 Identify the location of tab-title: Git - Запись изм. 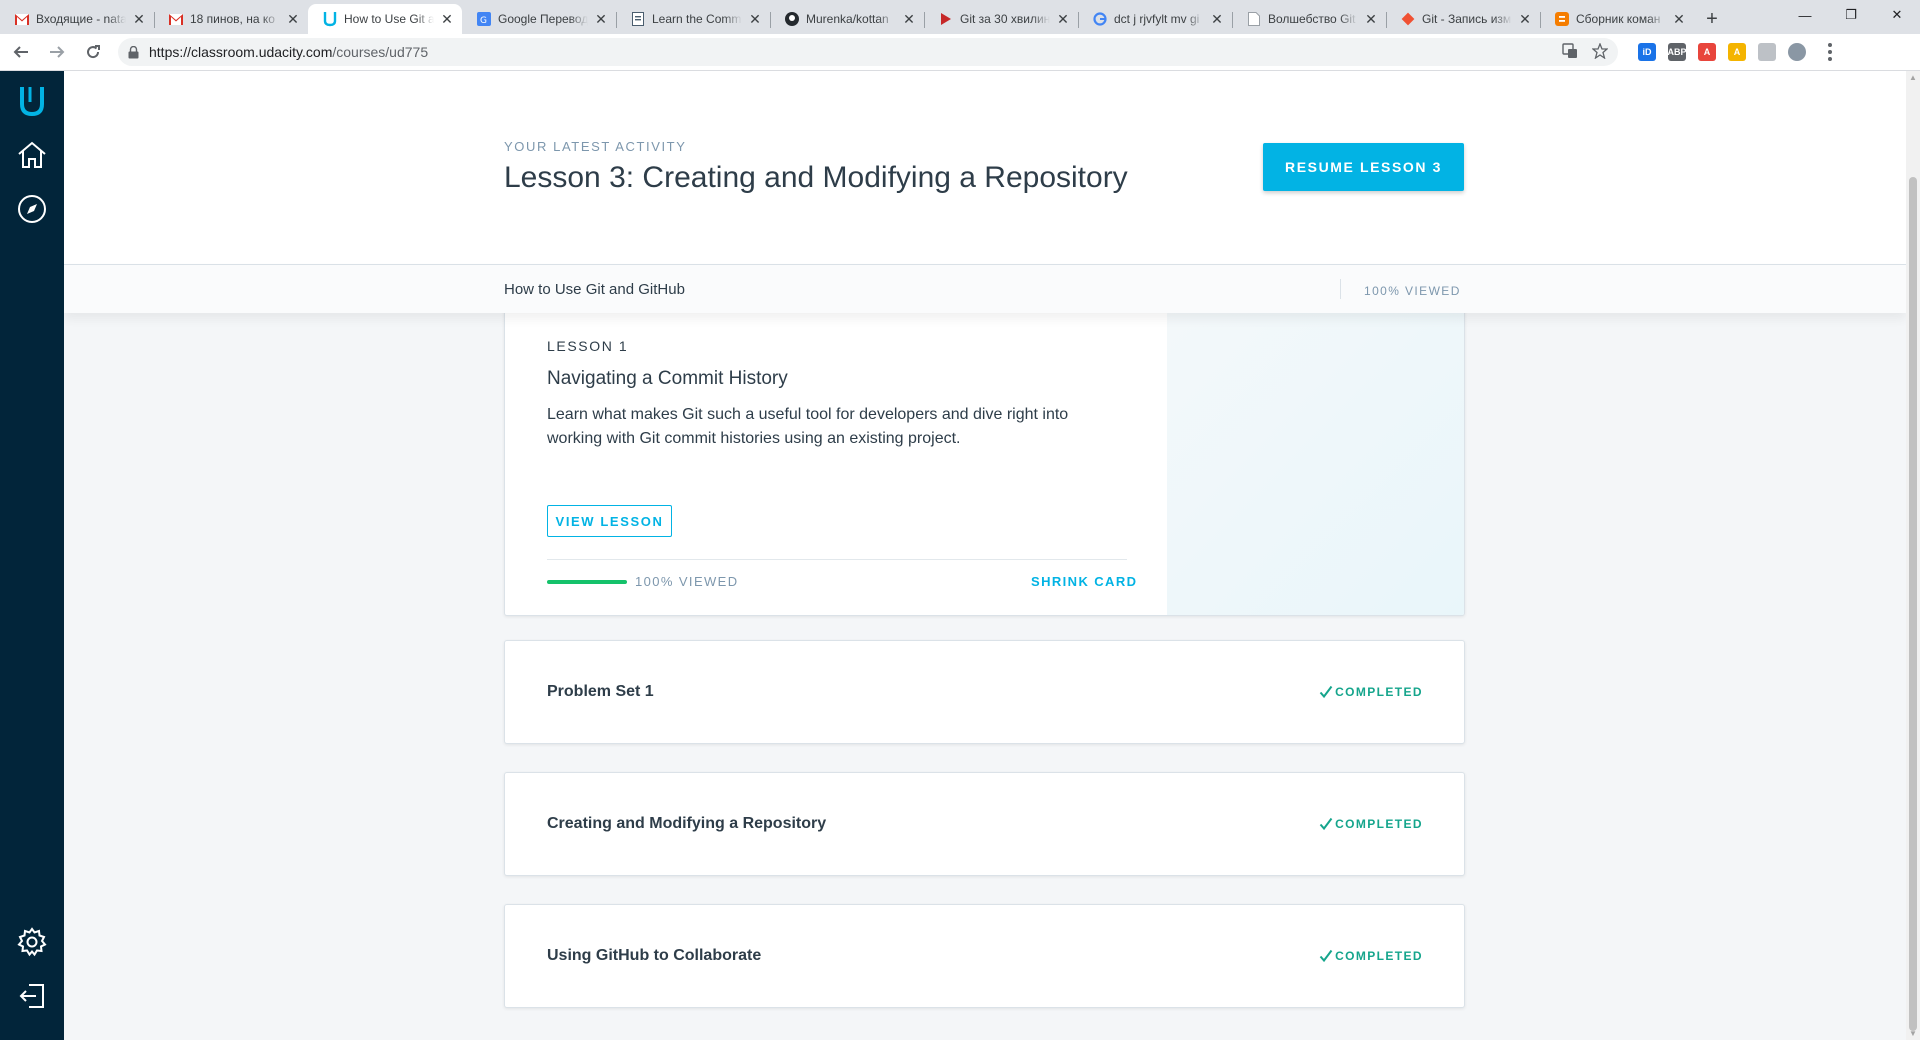
(1467, 19).